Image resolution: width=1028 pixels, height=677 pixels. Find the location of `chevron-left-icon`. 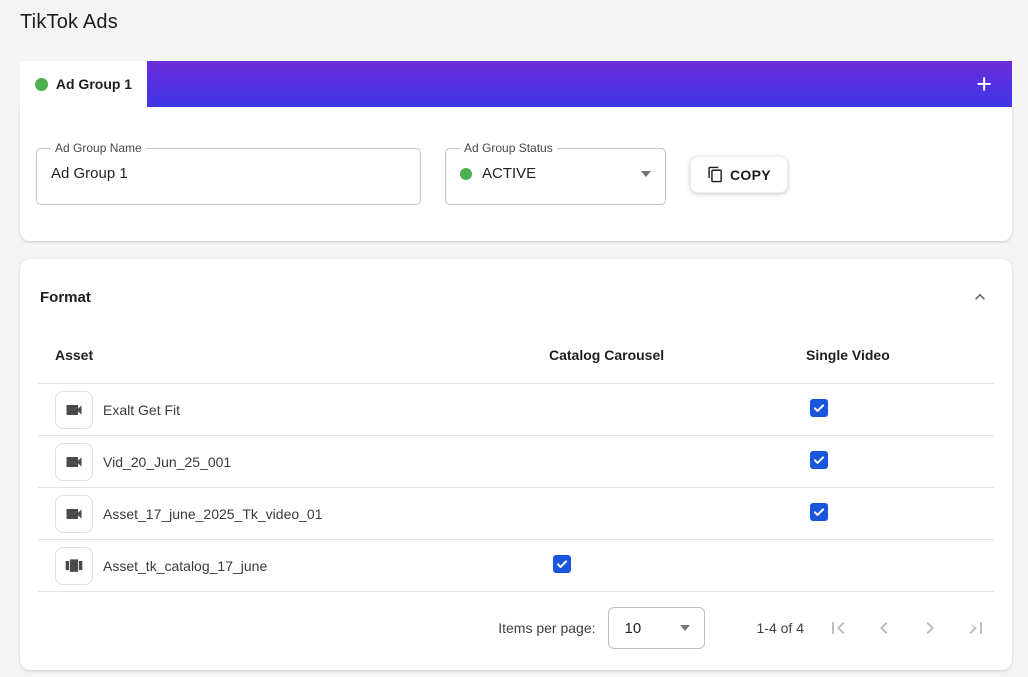

chevron-left-icon is located at coordinates (884, 628).